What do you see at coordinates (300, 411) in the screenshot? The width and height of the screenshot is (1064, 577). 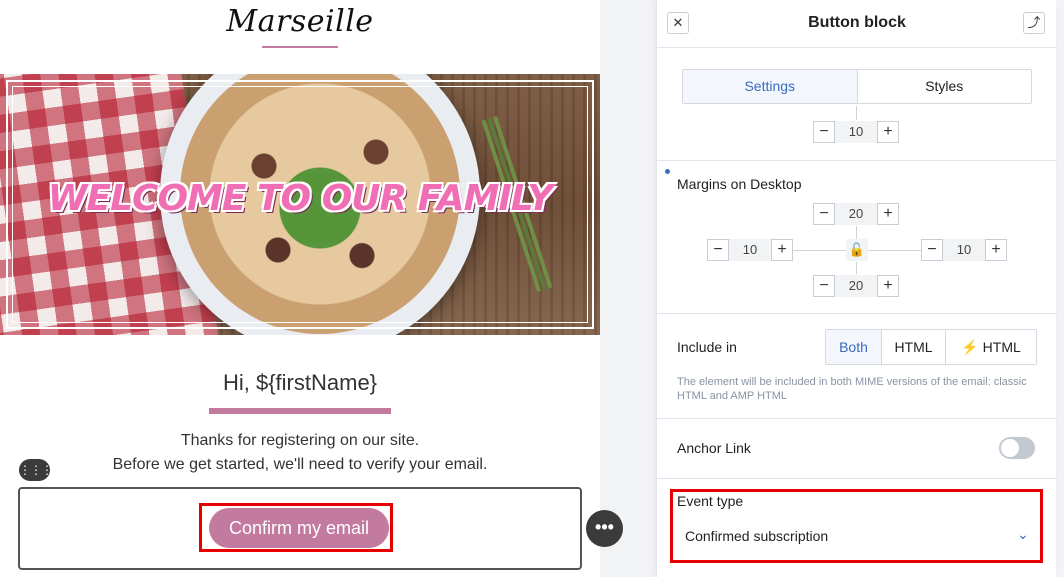 I see `greeting-underline` at bounding box center [300, 411].